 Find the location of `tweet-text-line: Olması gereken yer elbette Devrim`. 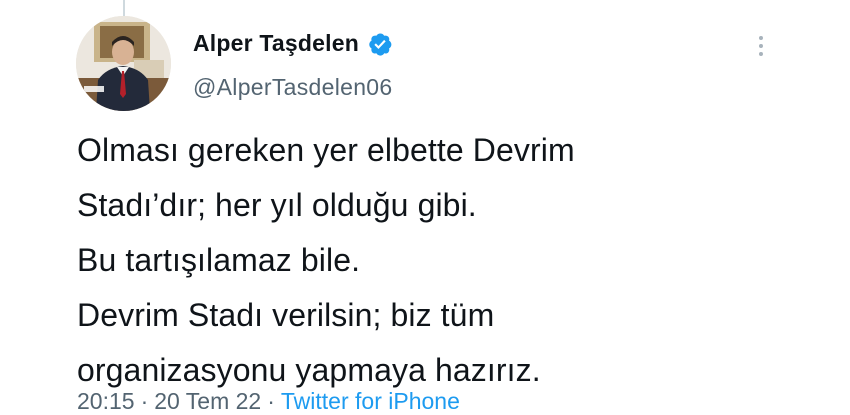

tweet-text-line: Olması gereken yer elbette Devrim is located at coordinates (326, 150).